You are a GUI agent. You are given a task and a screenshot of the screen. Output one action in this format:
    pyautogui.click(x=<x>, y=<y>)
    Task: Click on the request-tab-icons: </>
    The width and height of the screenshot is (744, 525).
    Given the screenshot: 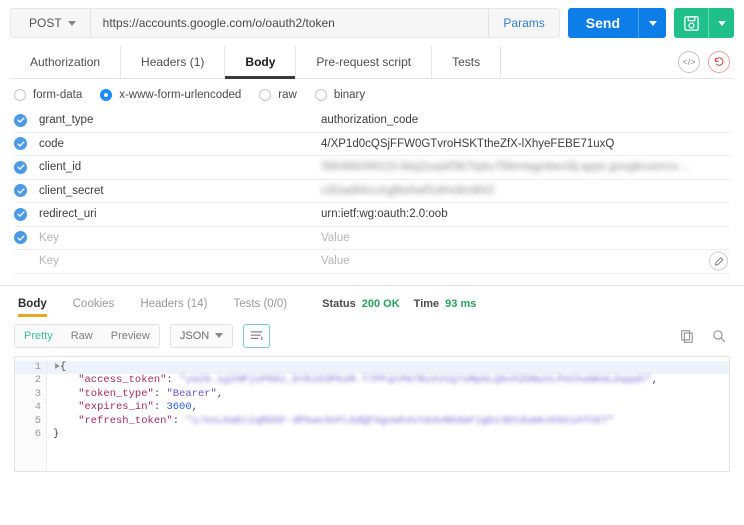 What is the action you would take?
    pyautogui.click(x=706, y=62)
    